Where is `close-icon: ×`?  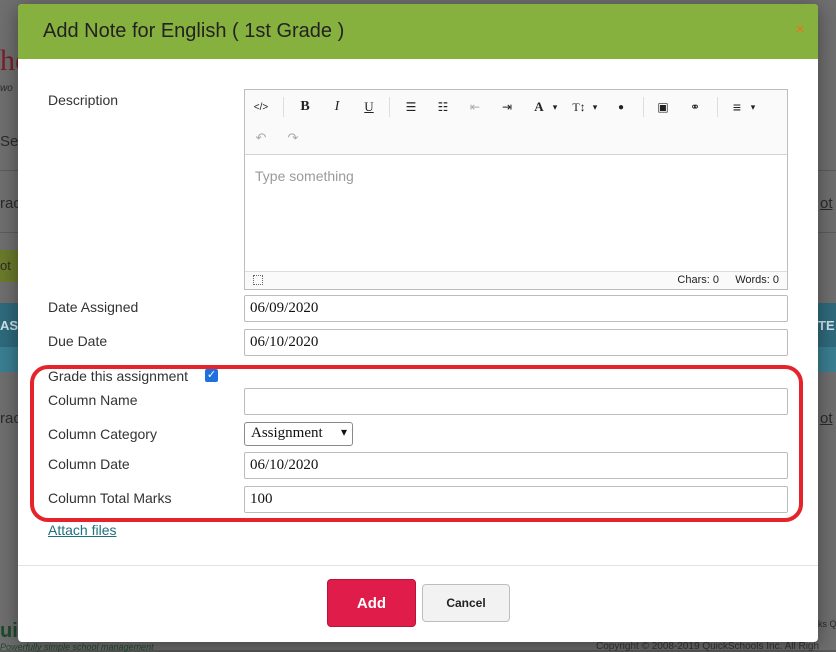 close-icon: × is located at coordinates (800, 30).